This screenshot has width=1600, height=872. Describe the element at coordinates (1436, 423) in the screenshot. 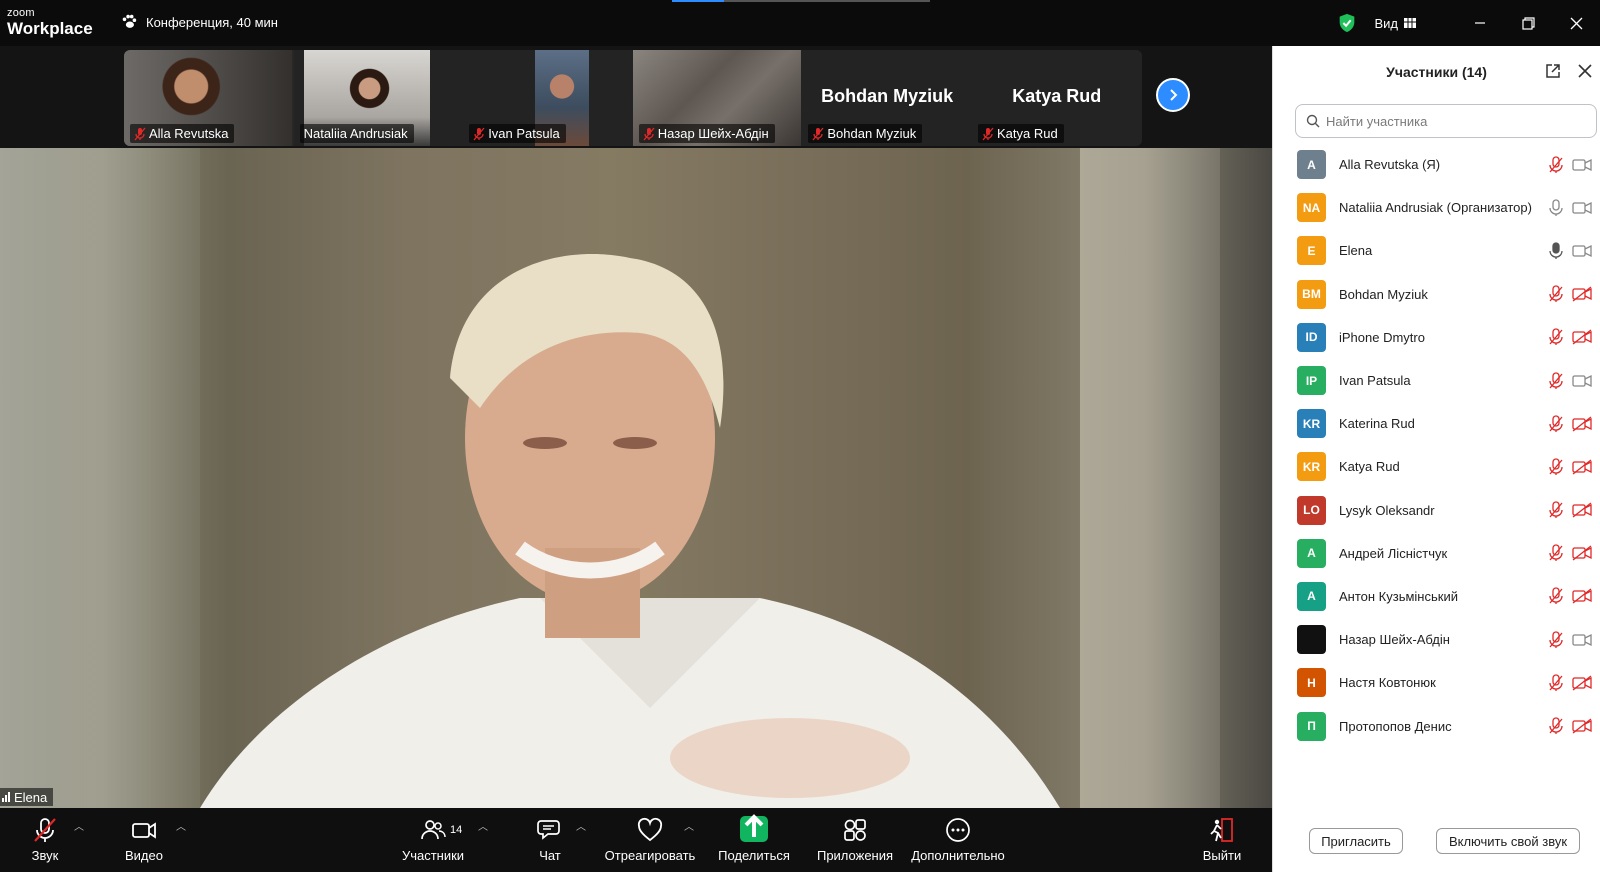

I see `participant-row: KR Katerina Rud` at that location.